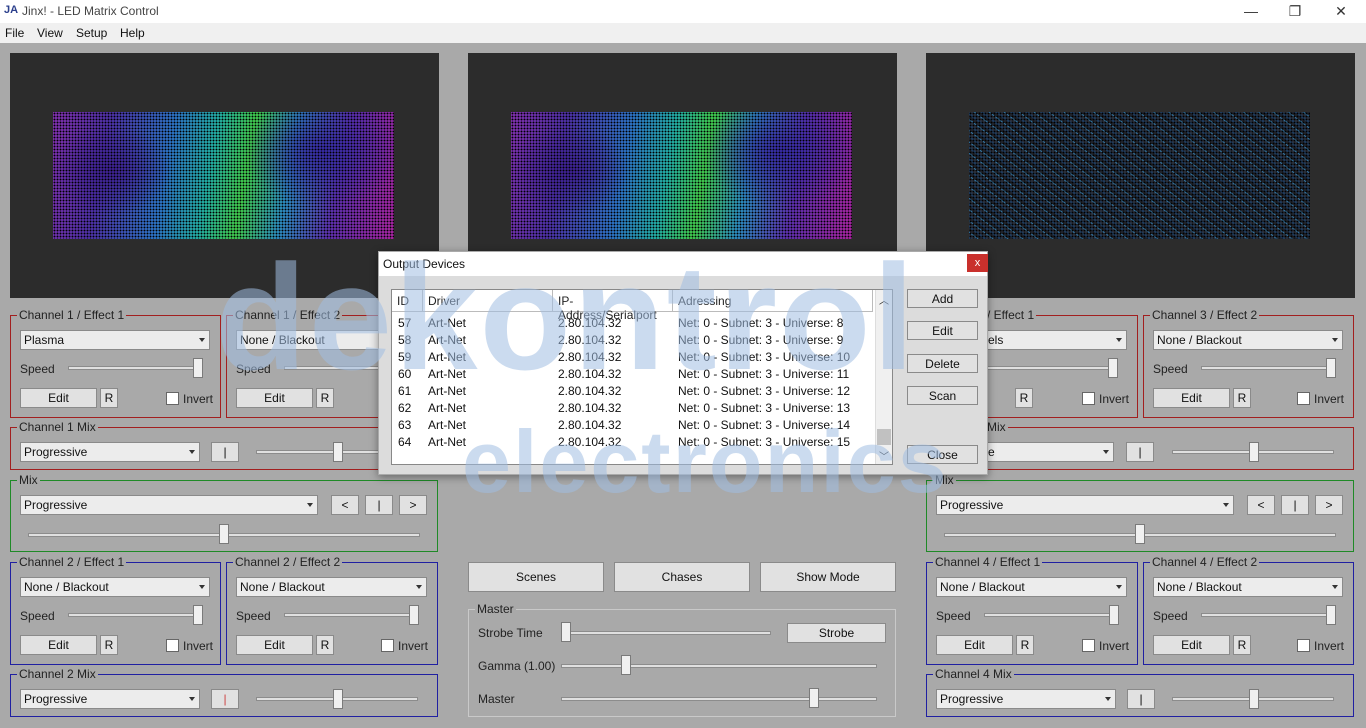  I want to click on menu-file: File, so click(14, 33).